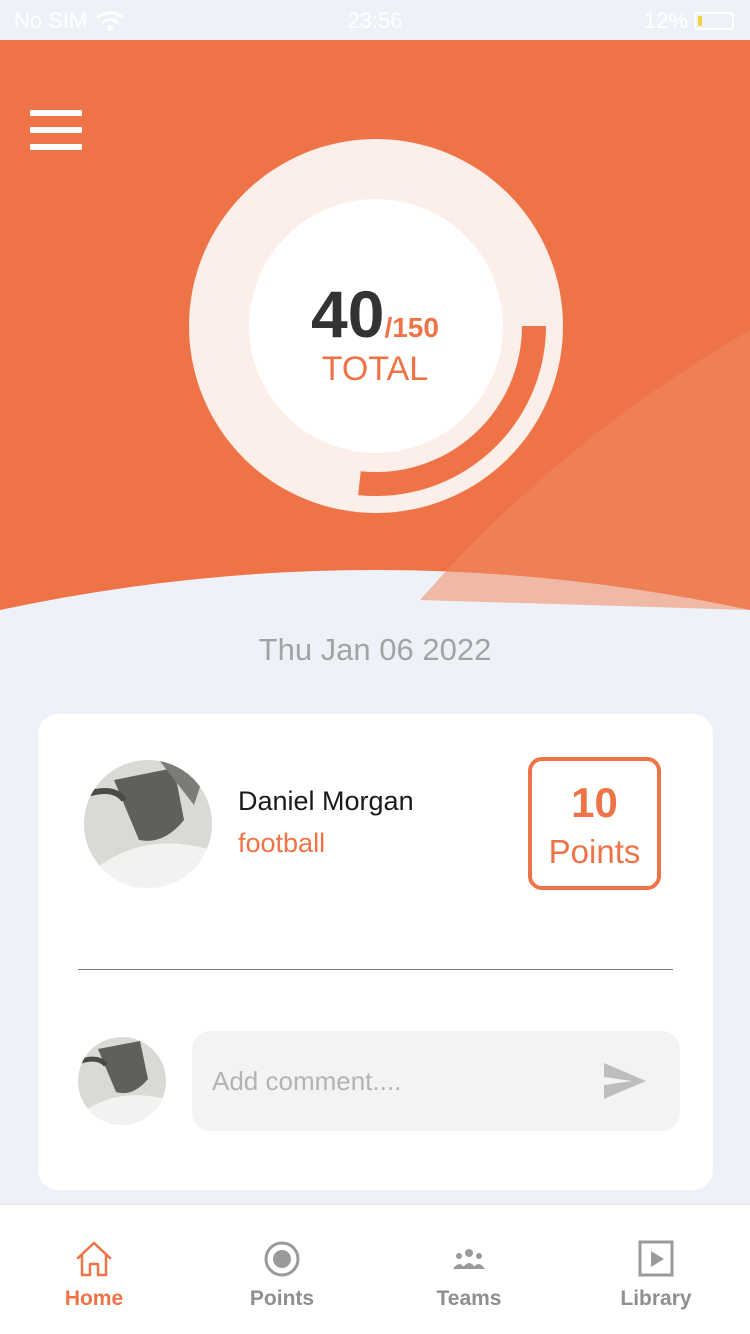  What do you see at coordinates (594, 851) in the screenshot?
I see `points-label: Points` at bounding box center [594, 851].